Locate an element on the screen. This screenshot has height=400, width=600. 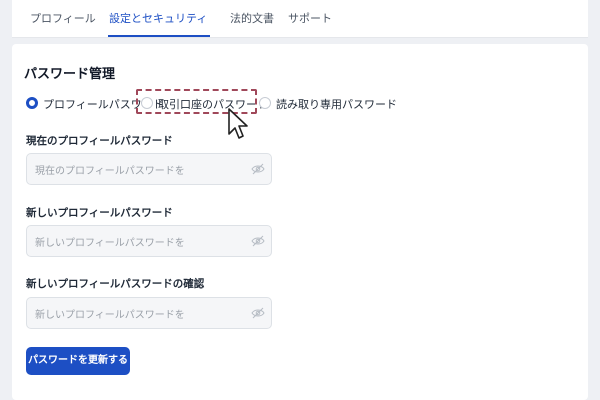
current-password-field: 現在のプロフィールパスワードを入力し is located at coordinates (149, 169).